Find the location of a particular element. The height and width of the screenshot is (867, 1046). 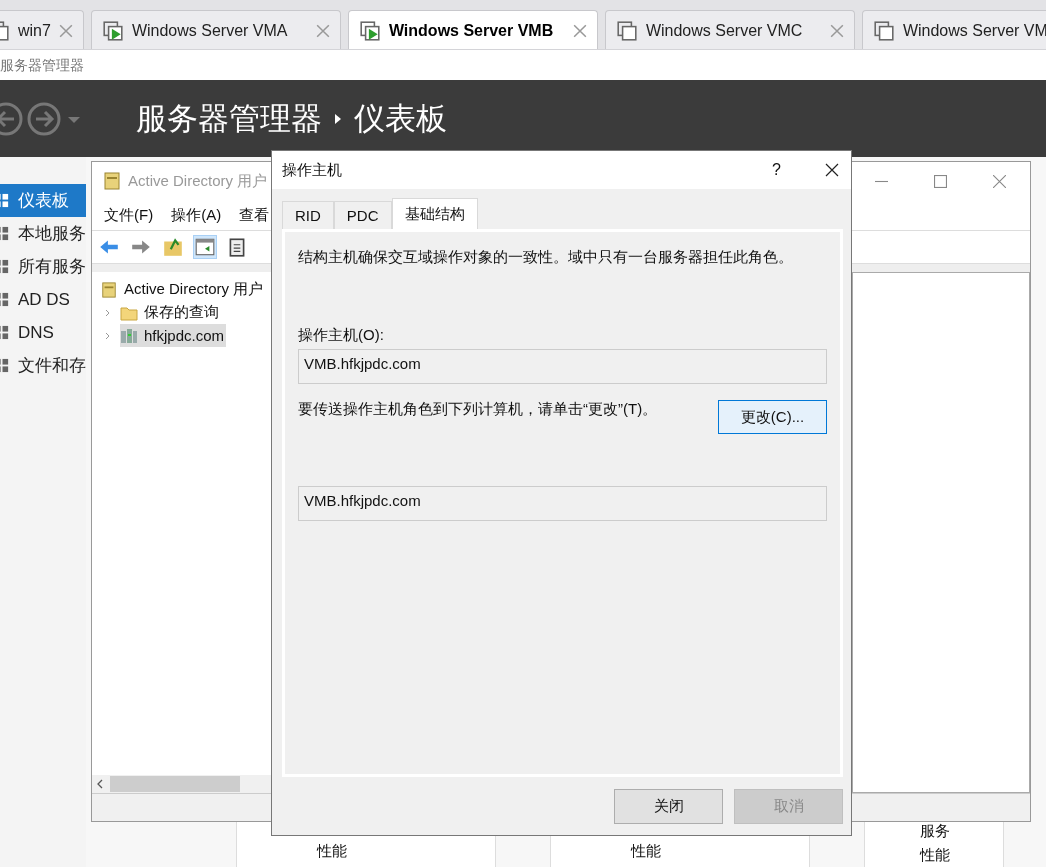

browser-tab: Windows Server VMB is located at coordinates (472, 29).